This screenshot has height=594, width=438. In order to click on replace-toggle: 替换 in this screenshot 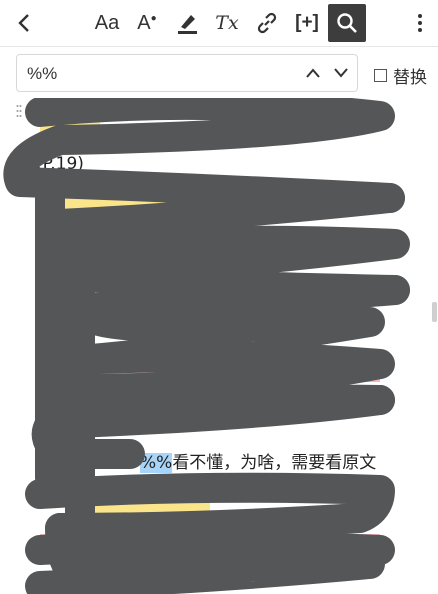, I will do `click(400, 75)`.